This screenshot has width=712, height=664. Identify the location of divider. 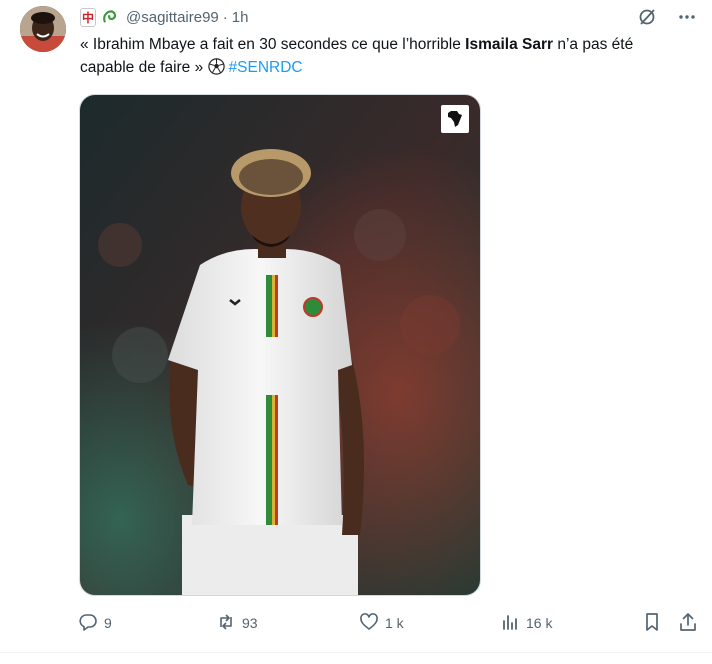
(356, 652).